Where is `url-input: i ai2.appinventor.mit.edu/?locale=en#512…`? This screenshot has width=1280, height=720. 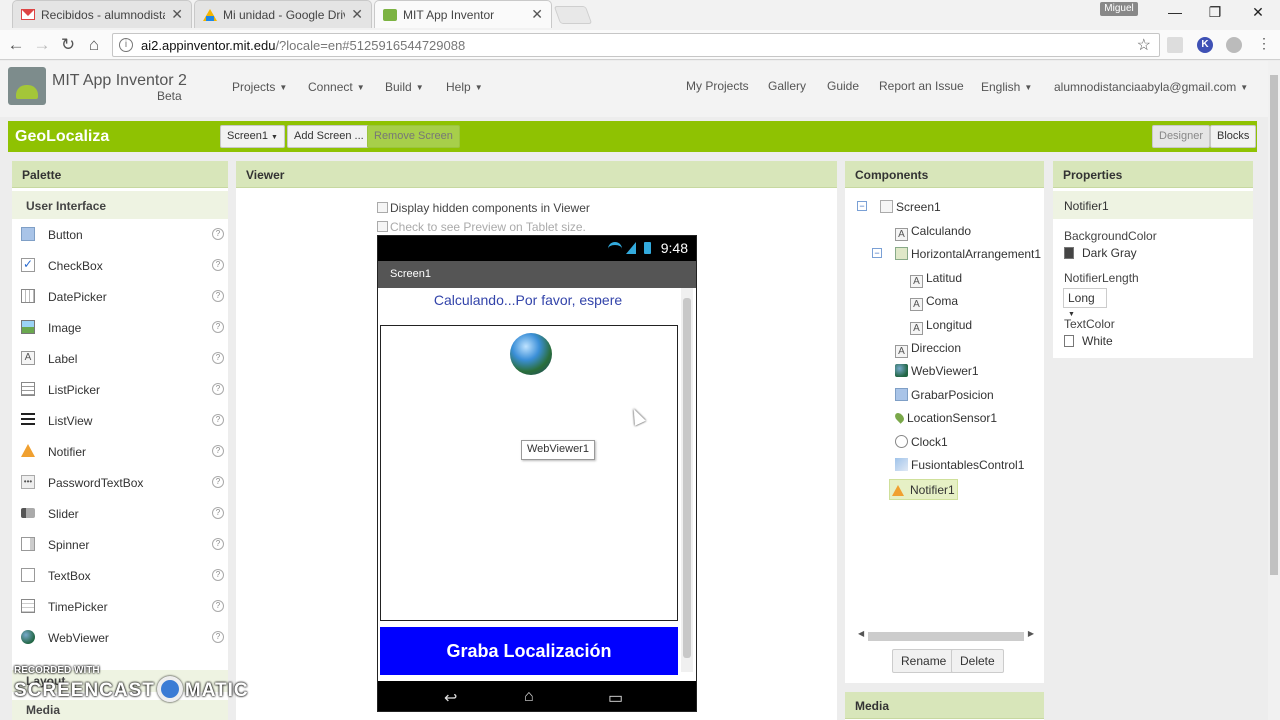 url-input: i ai2.appinventor.mit.edu/?locale=en#512… is located at coordinates (636, 45).